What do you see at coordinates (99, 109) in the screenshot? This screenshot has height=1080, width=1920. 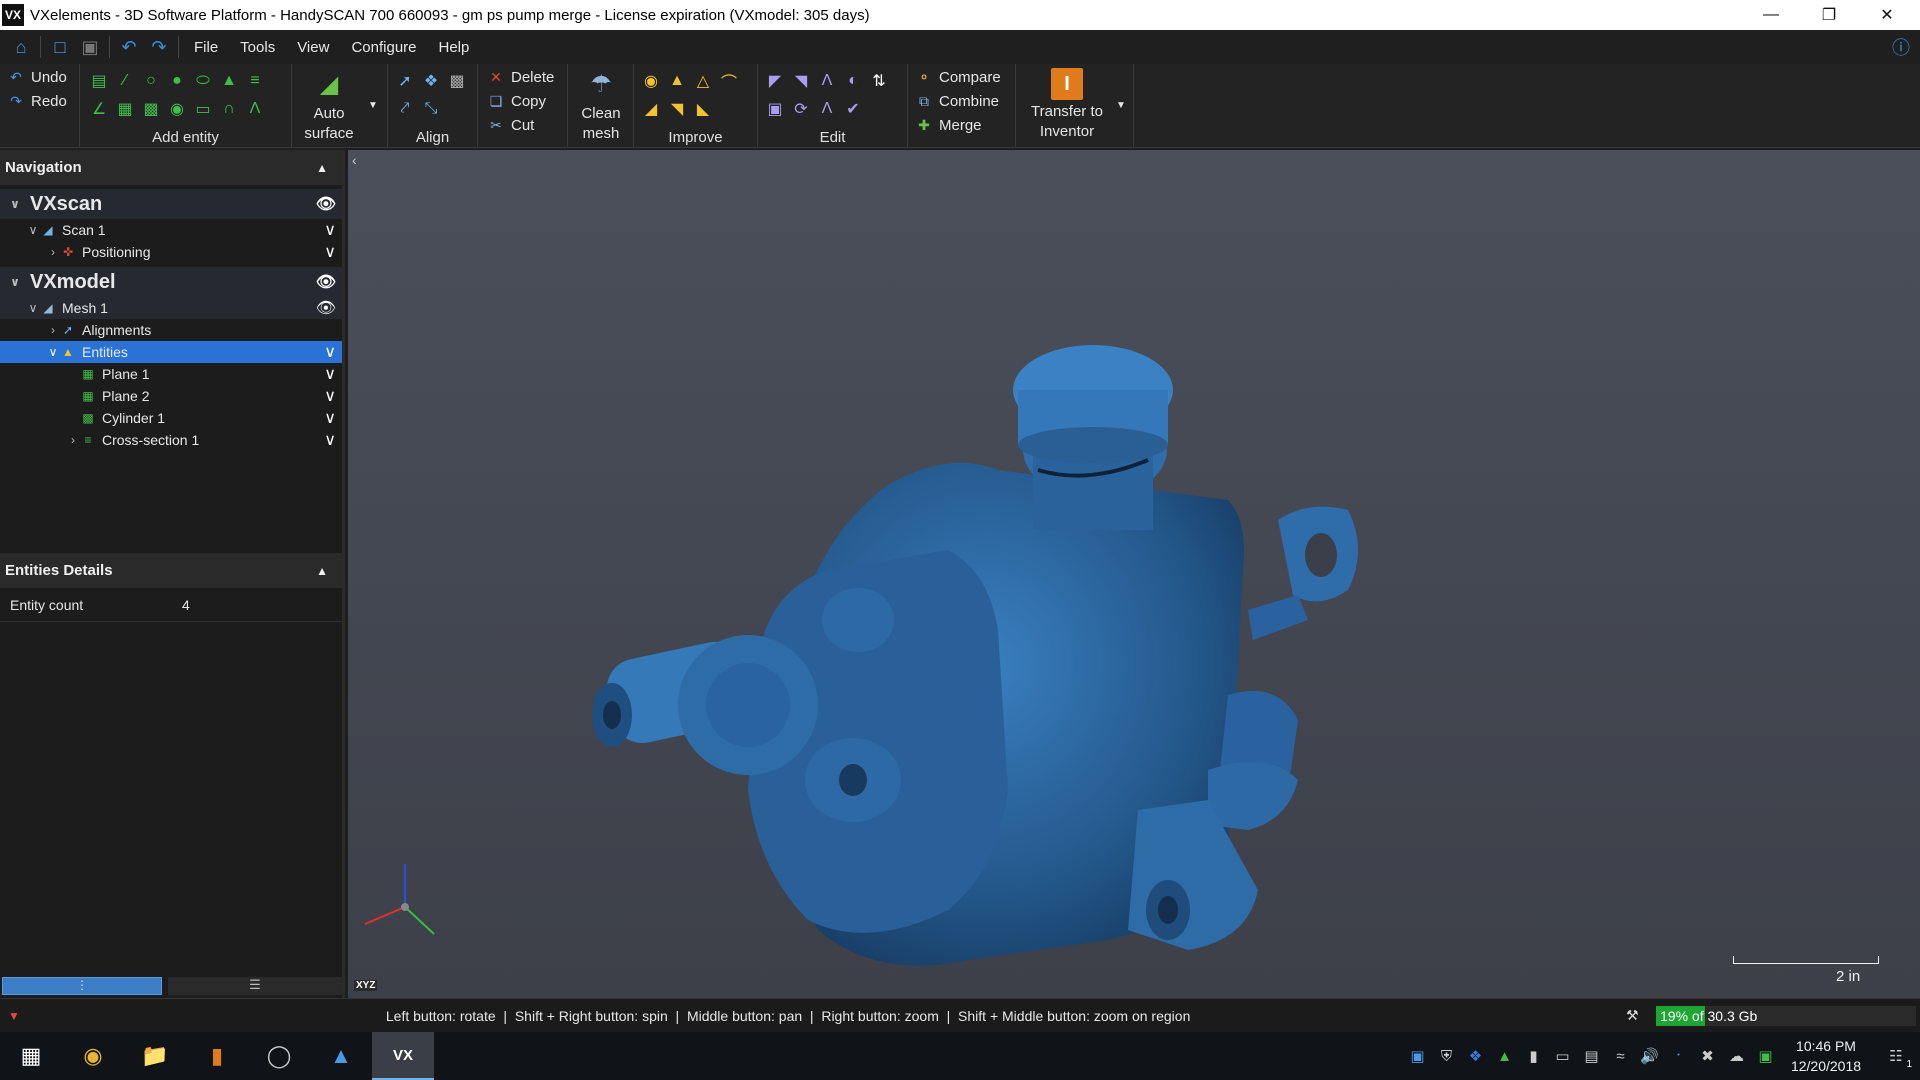 I see `angle-entity-icon: ∠` at bounding box center [99, 109].